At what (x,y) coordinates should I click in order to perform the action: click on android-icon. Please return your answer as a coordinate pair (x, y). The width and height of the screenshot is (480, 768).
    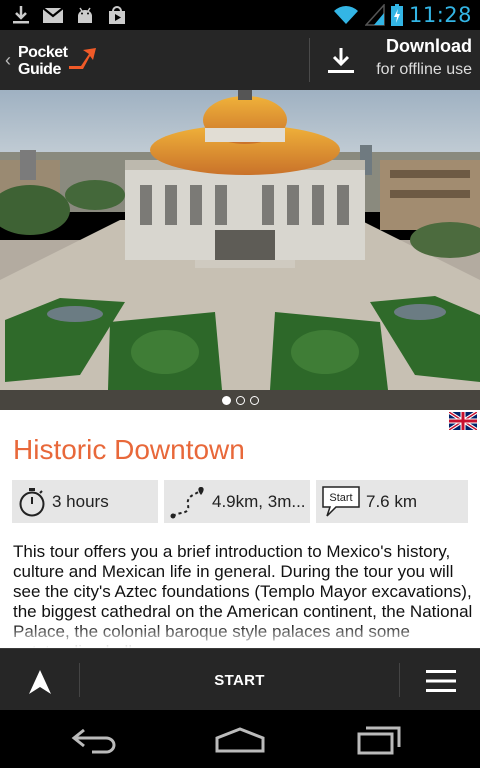
    Looking at the image, I should click on (85, 15).